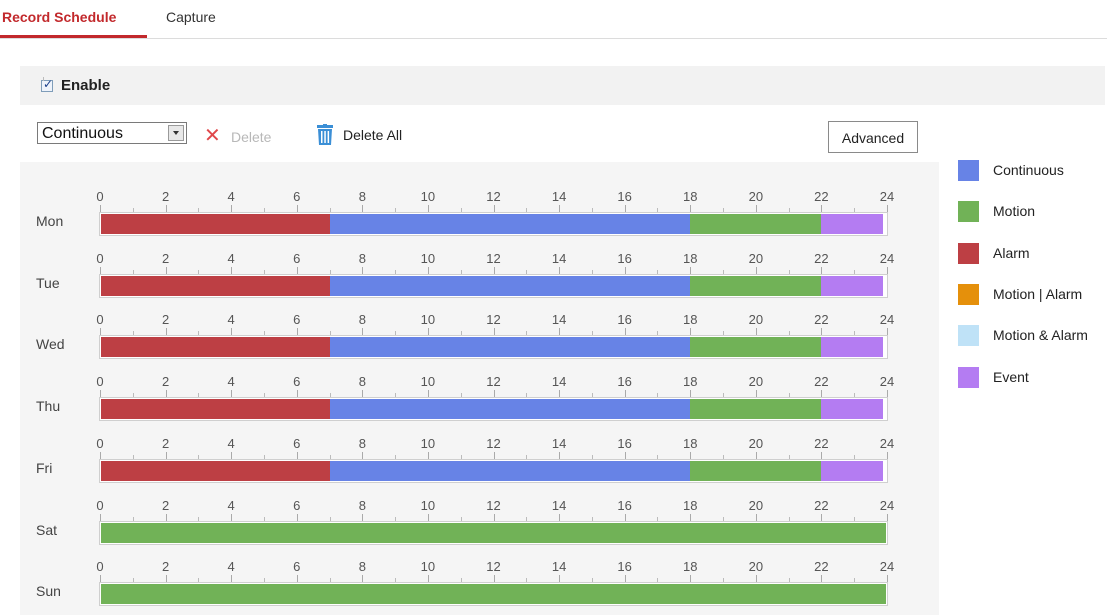 The image size is (1107, 615). I want to click on enable-label: Enable, so click(86, 85).